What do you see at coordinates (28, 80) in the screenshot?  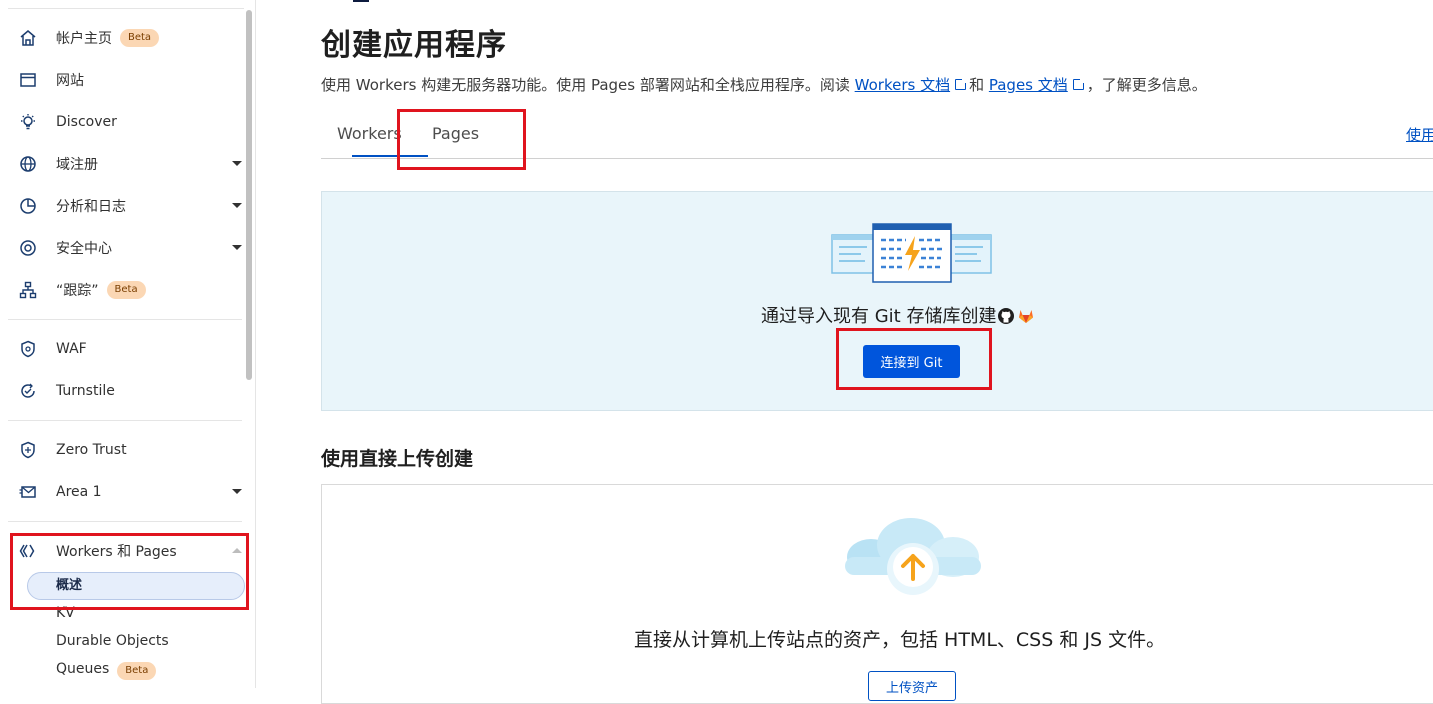 I see `window-icon` at bounding box center [28, 80].